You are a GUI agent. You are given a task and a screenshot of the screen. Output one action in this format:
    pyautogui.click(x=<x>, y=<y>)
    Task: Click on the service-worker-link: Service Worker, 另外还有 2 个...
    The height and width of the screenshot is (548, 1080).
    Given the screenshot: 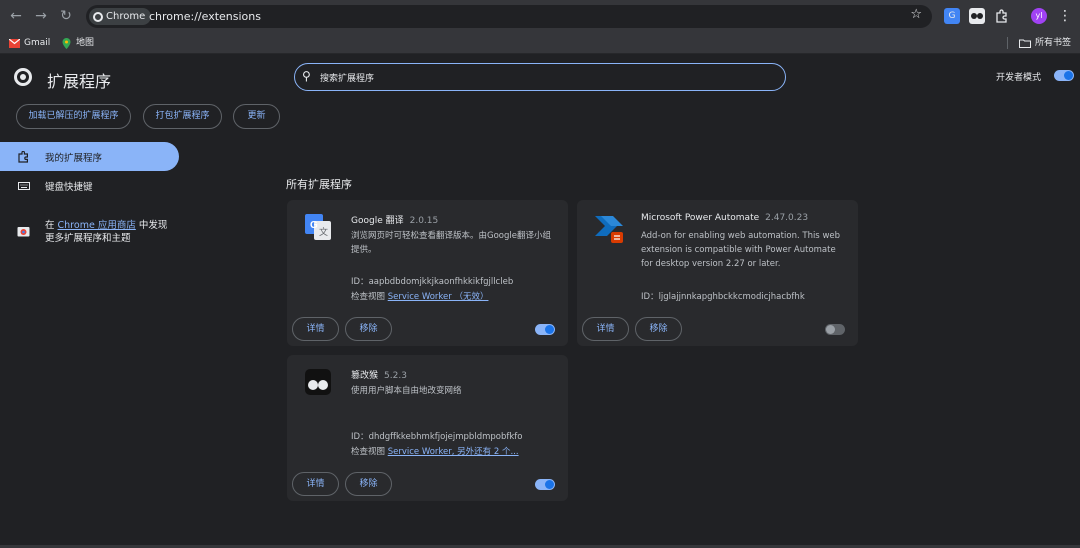 What is the action you would take?
    pyautogui.click(x=453, y=452)
    